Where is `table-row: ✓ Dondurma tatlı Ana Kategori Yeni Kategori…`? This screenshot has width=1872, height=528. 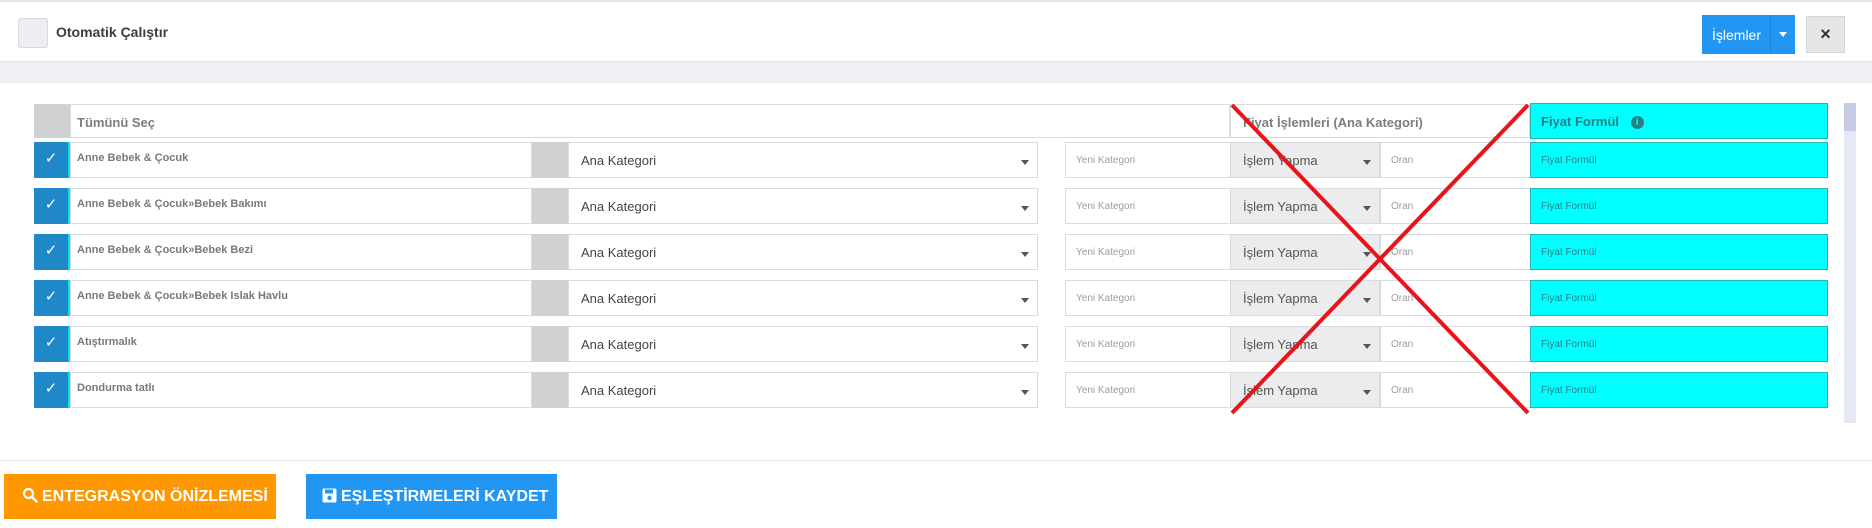
table-row: ✓ Dondurma tatlı Ana Kategori Yeni Kategori… is located at coordinates (931, 390).